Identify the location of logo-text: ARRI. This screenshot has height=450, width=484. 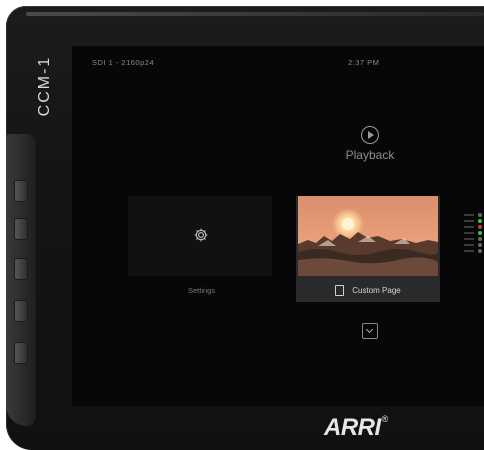
(352, 427).